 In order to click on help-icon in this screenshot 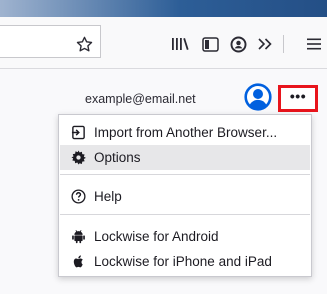, I will do `click(78, 197)`.